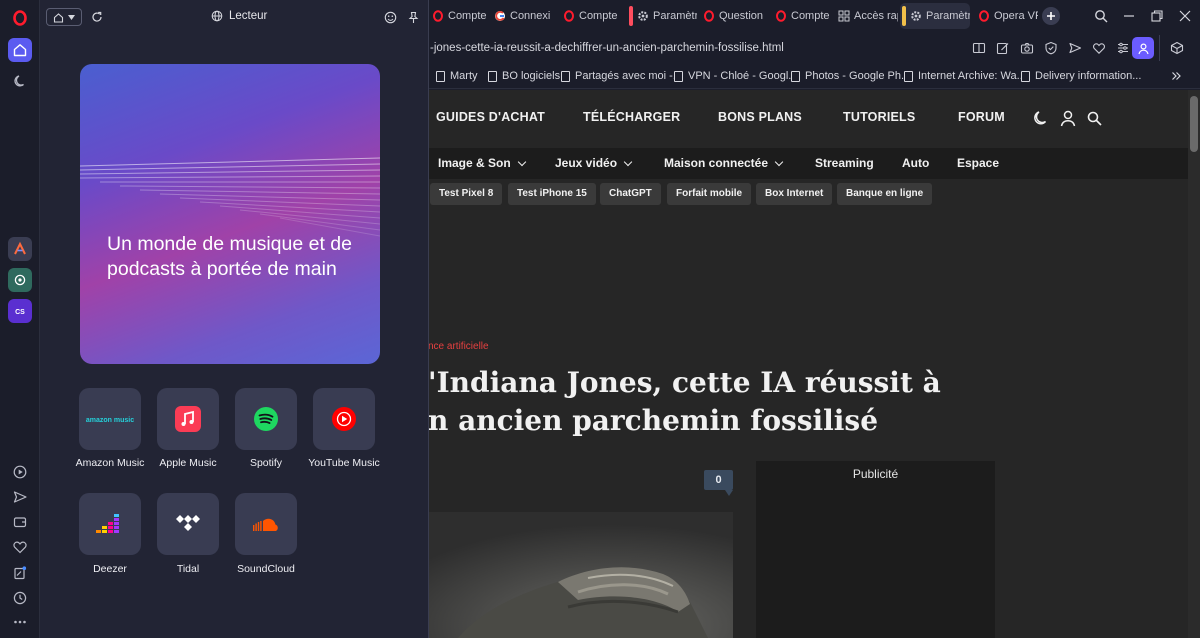  What do you see at coordinates (20, 311) in the screenshot?
I see `cs-app-icon: CS` at bounding box center [20, 311].